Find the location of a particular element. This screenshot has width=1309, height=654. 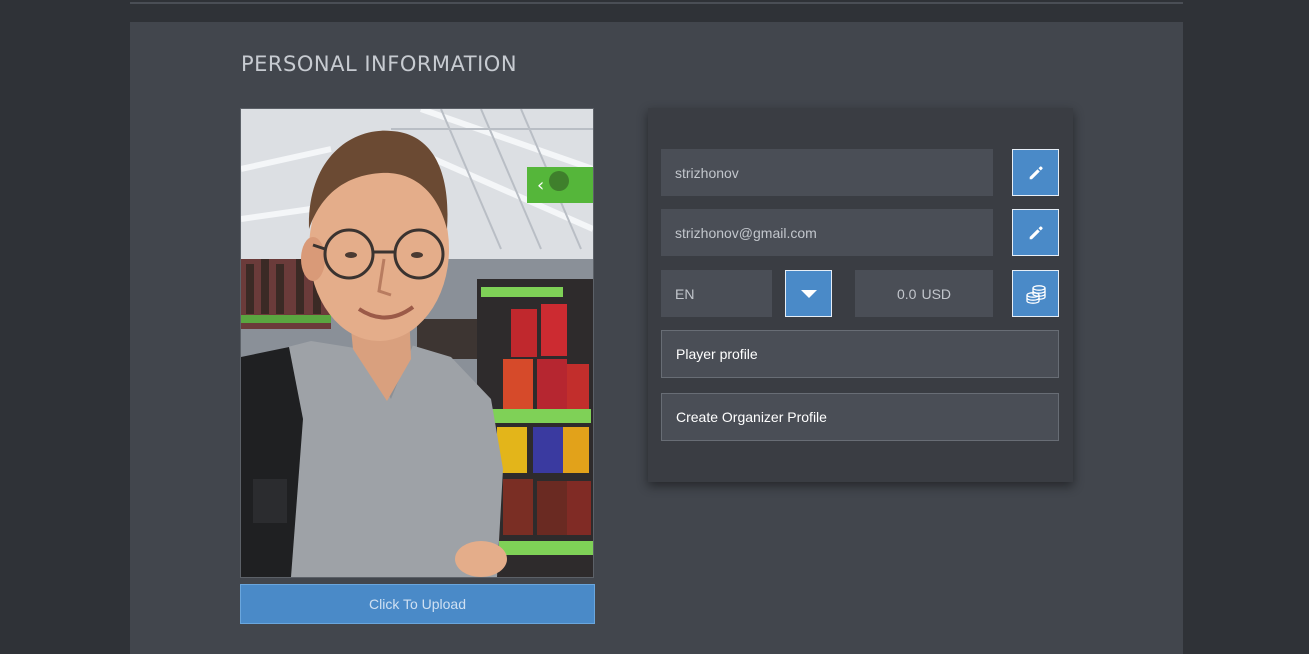

create-organizer-profile-button: Create Organizer Profile is located at coordinates (860, 417).